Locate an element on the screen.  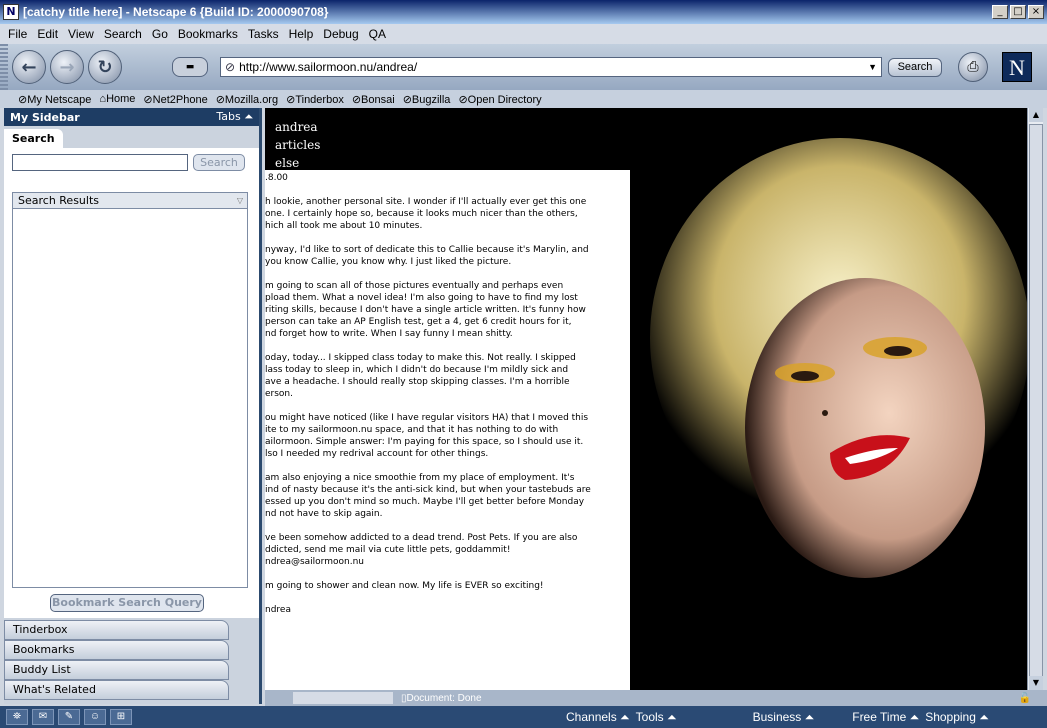
menu-debug: Debug is located at coordinates (340, 34).